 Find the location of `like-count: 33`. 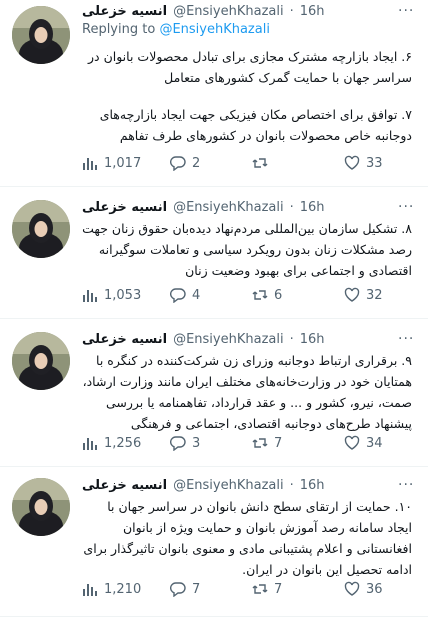

like-count: 33 is located at coordinates (374, 163).